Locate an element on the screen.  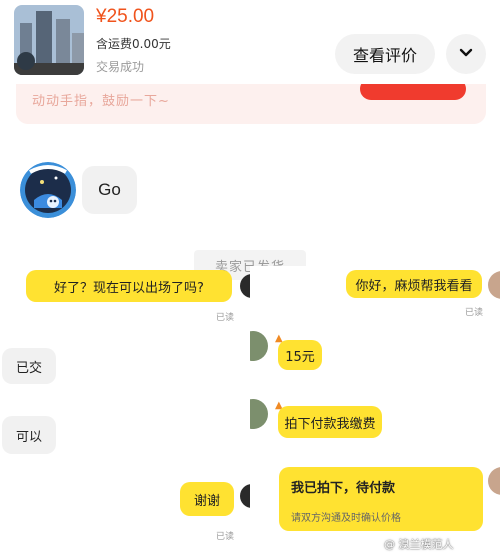
banner-text: 动动手指，鼓励一下~ is located at coordinates (101, 101).